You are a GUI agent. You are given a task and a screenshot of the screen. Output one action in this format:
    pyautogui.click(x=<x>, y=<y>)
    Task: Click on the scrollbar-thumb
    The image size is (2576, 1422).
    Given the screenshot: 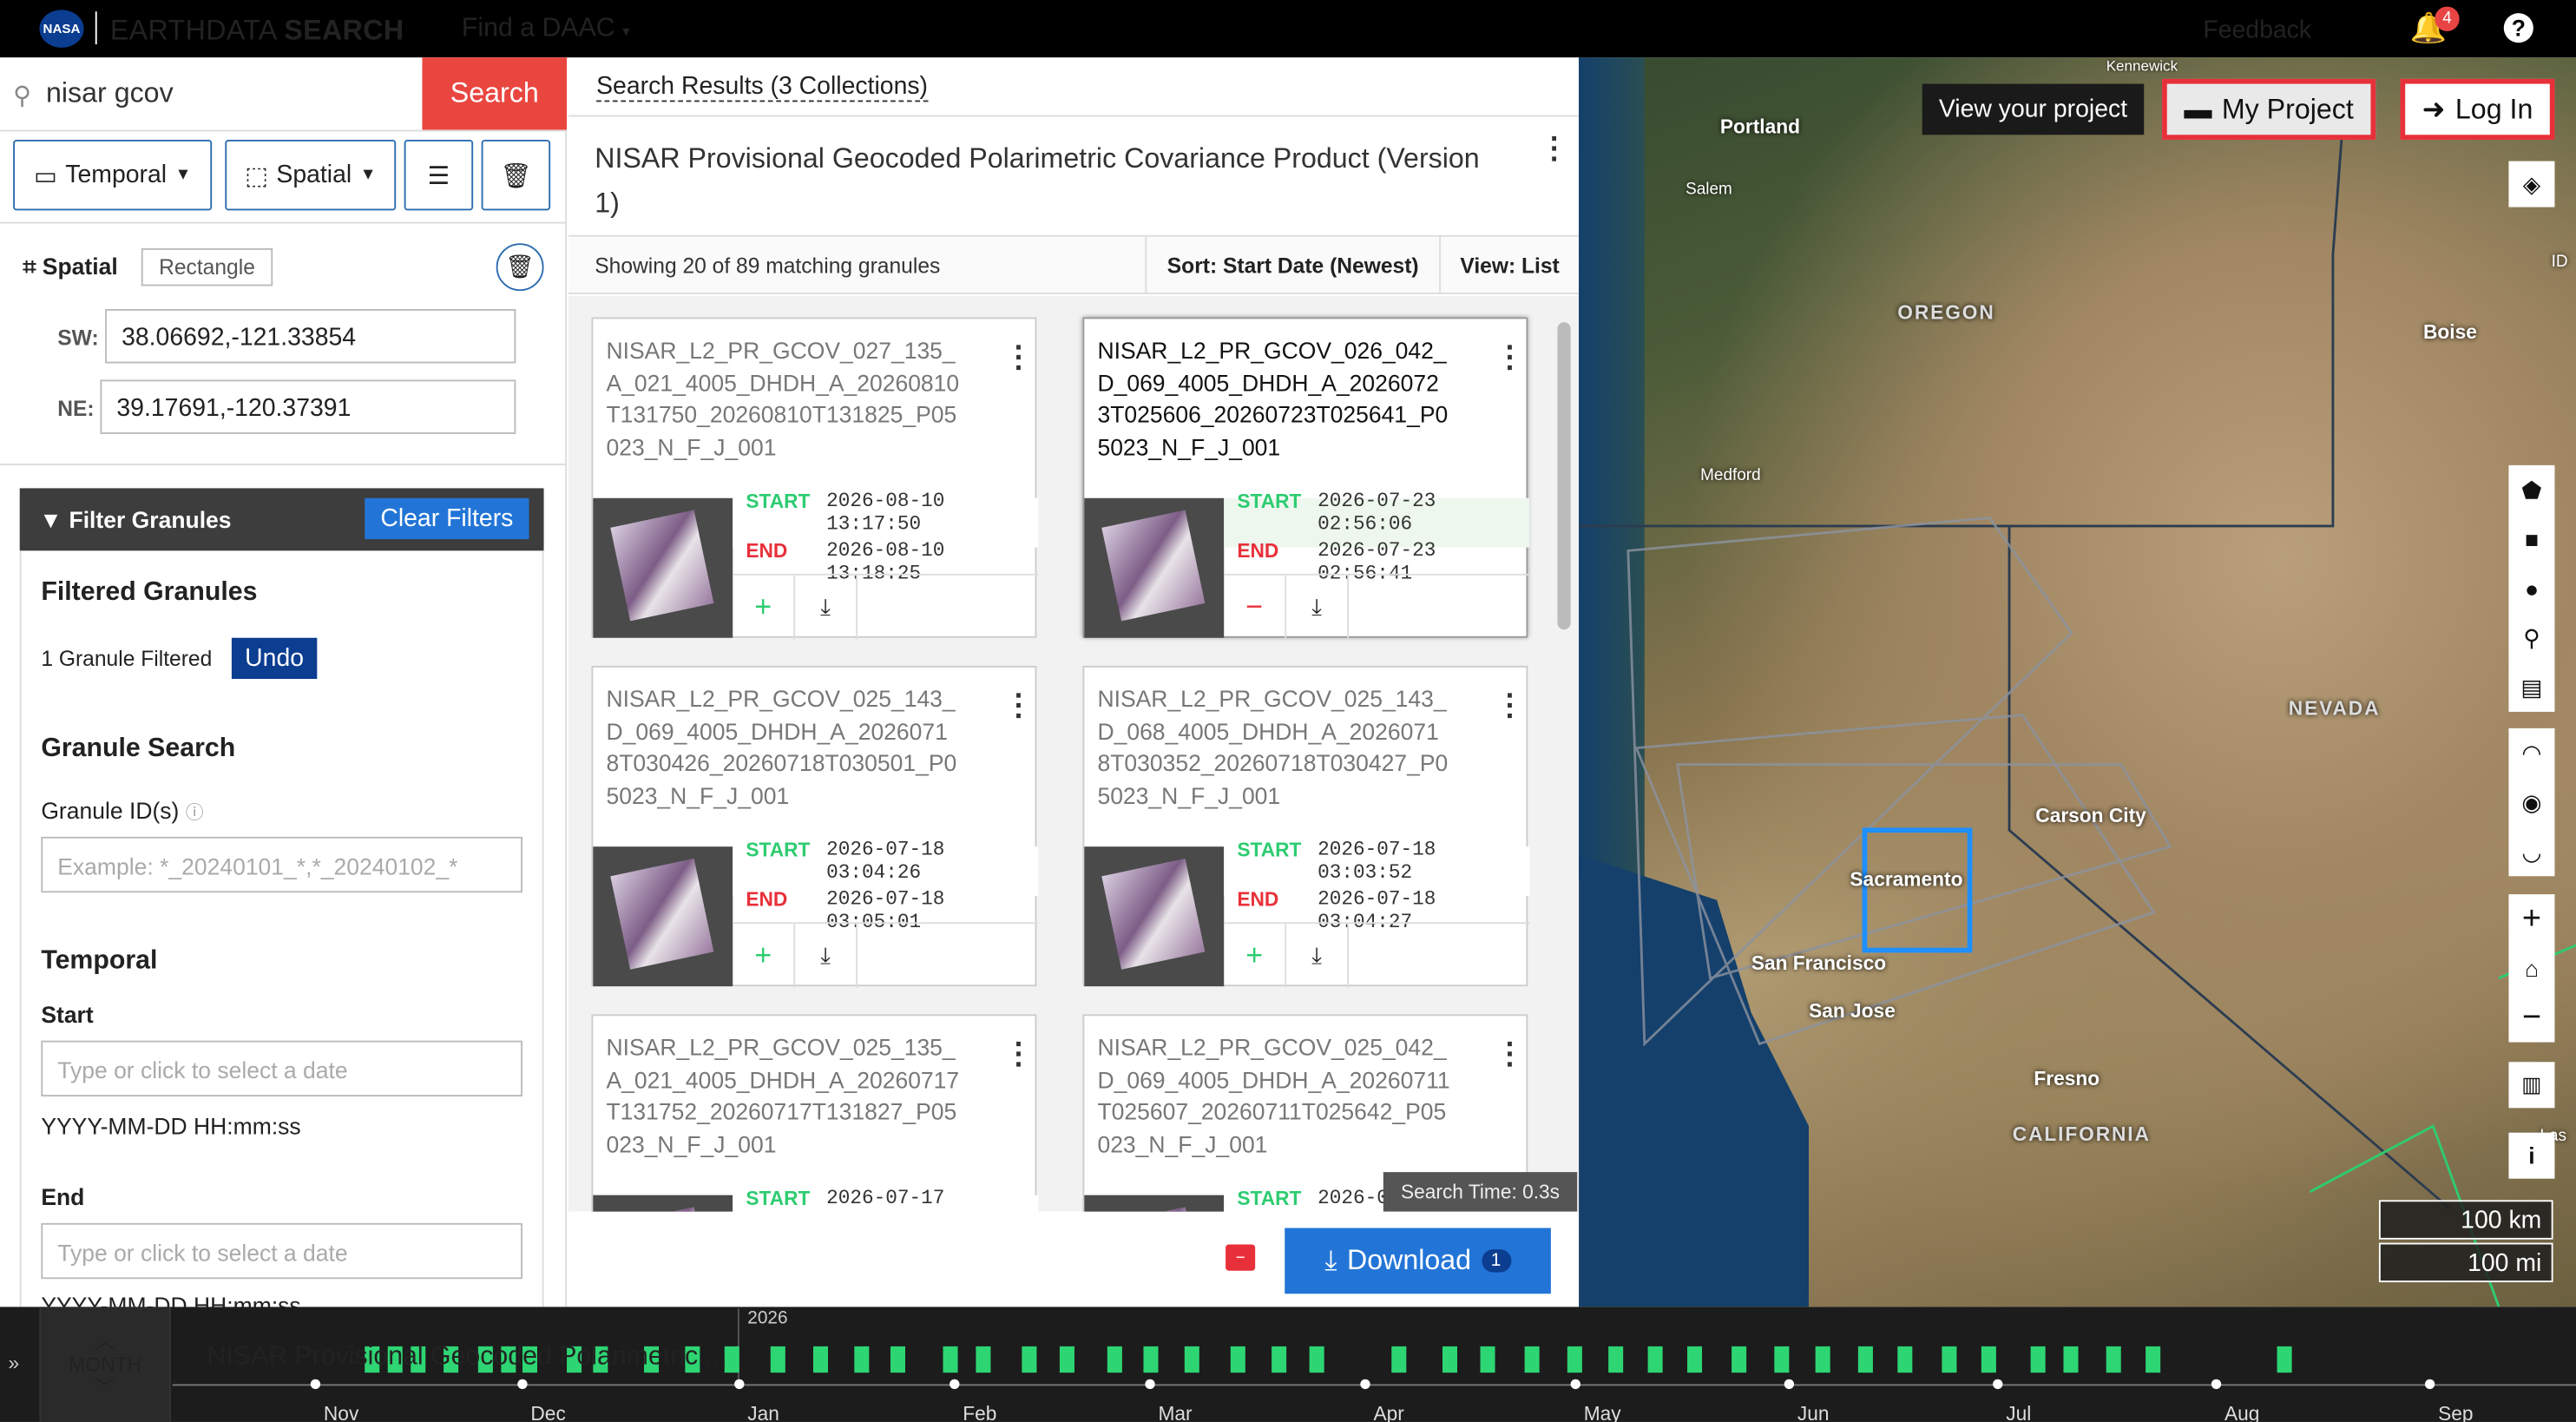 What is the action you would take?
    pyautogui.click(x=1564, y=476)
    